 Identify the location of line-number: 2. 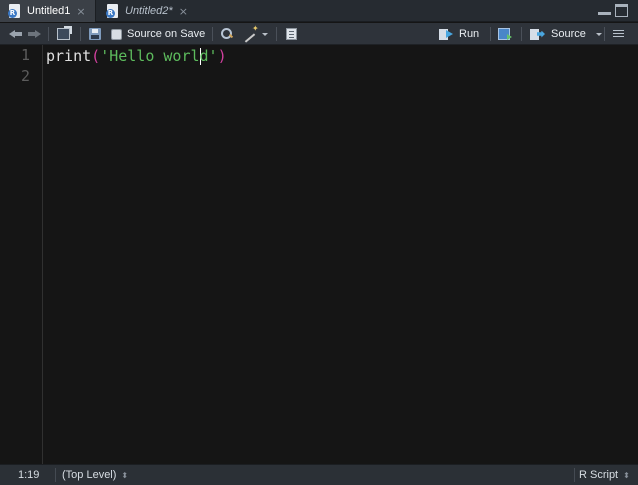
(25, 76).